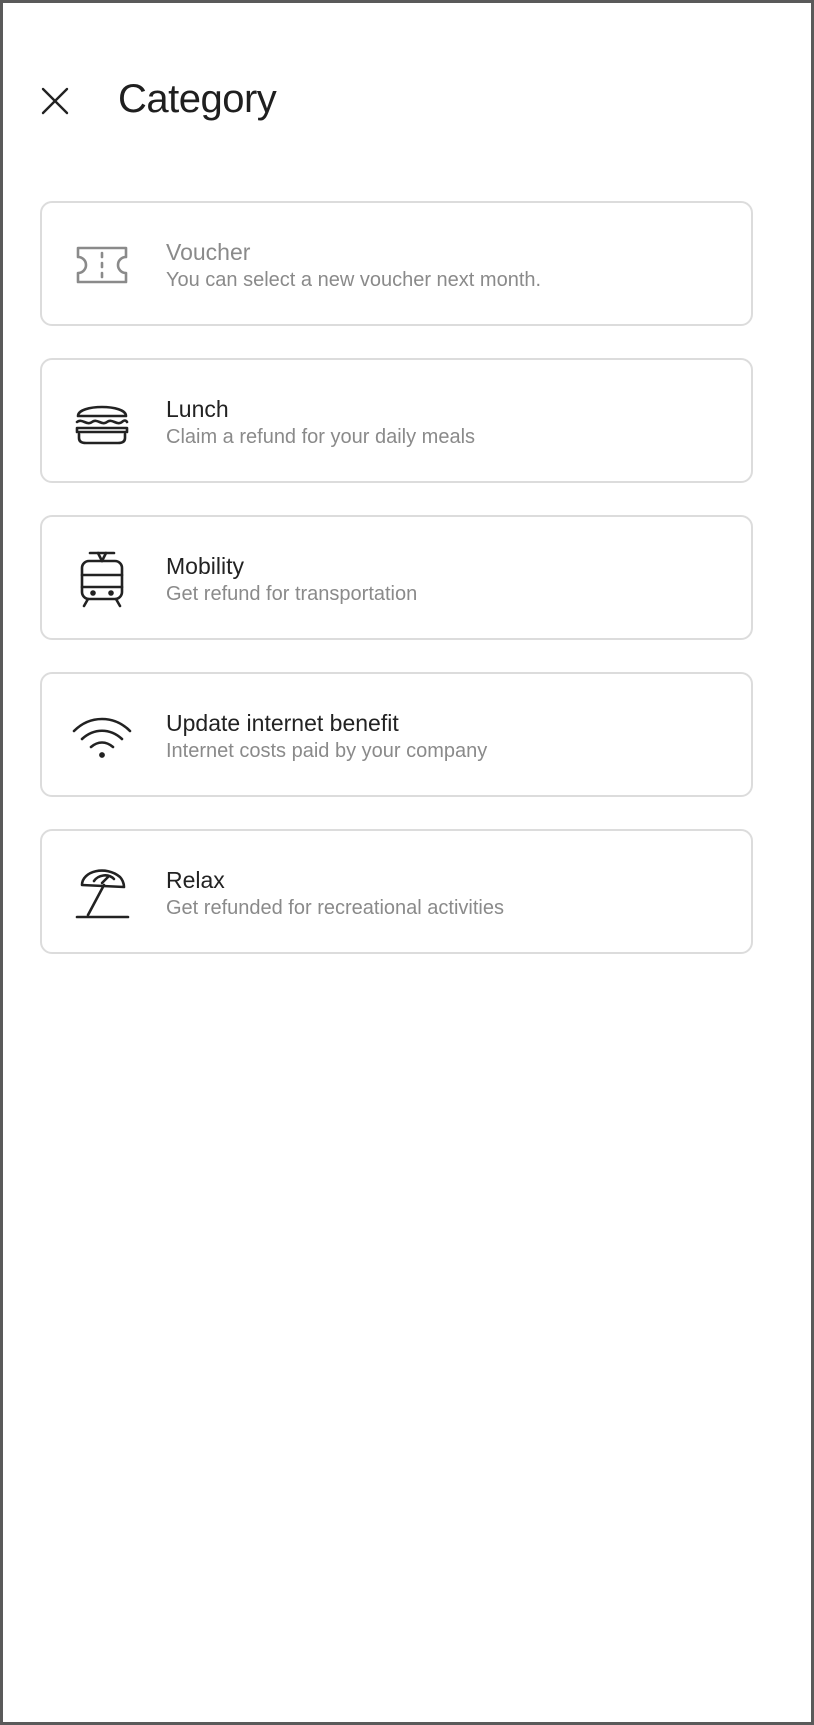  I want to click on close-button, so click(55, 101).